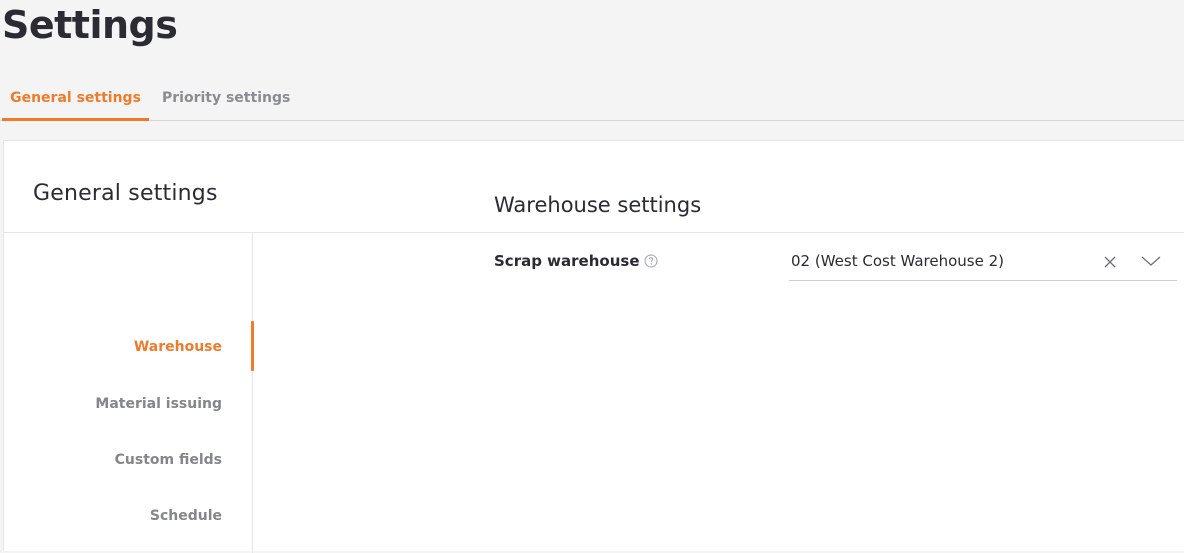 The height and width of the screenshot is (553, 1184). Describe the element at coordinates (1151, 261) in the screenshot. I see `chevron-down-icon` at that location.